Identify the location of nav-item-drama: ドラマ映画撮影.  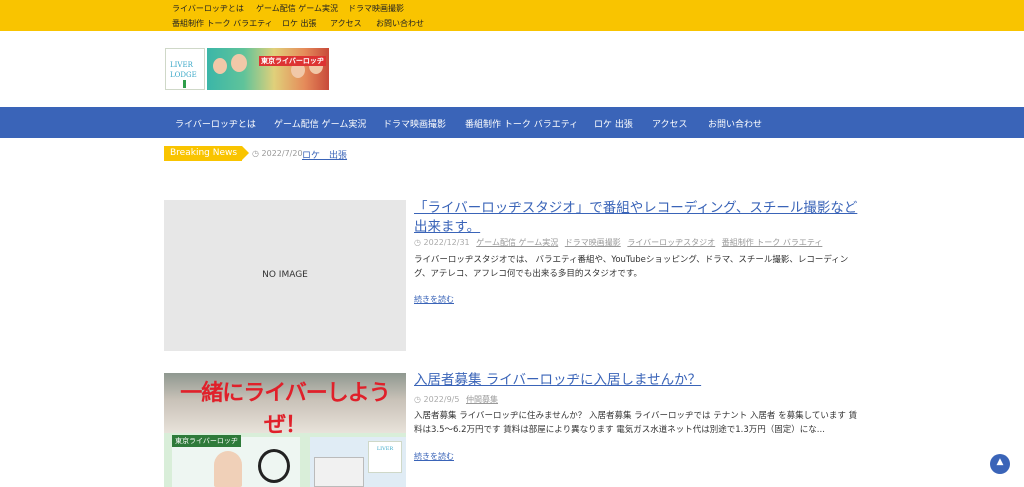
(414, 123).